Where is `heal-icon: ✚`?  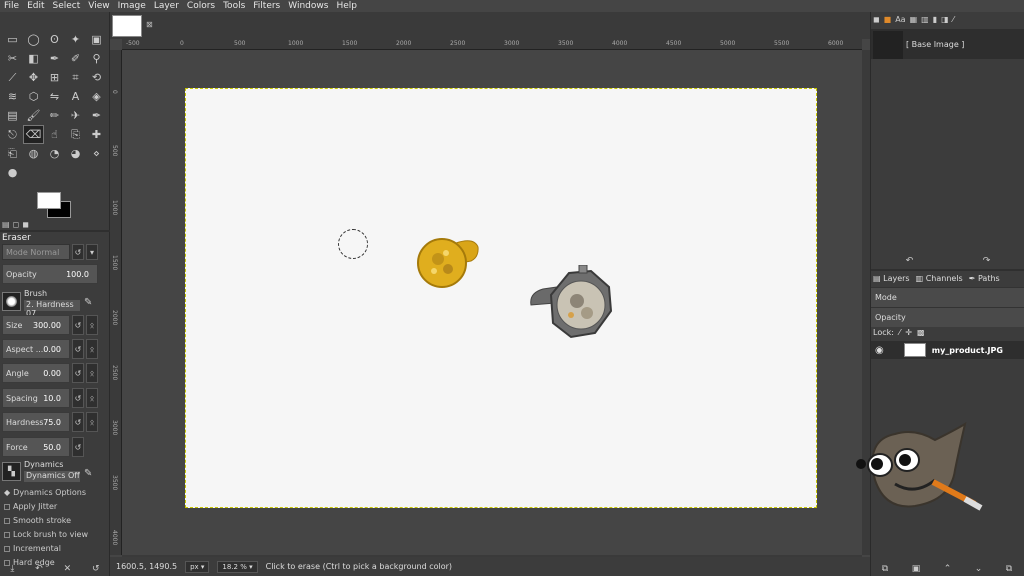 heal-icon: ✚ is located at coordinates (96, 134).